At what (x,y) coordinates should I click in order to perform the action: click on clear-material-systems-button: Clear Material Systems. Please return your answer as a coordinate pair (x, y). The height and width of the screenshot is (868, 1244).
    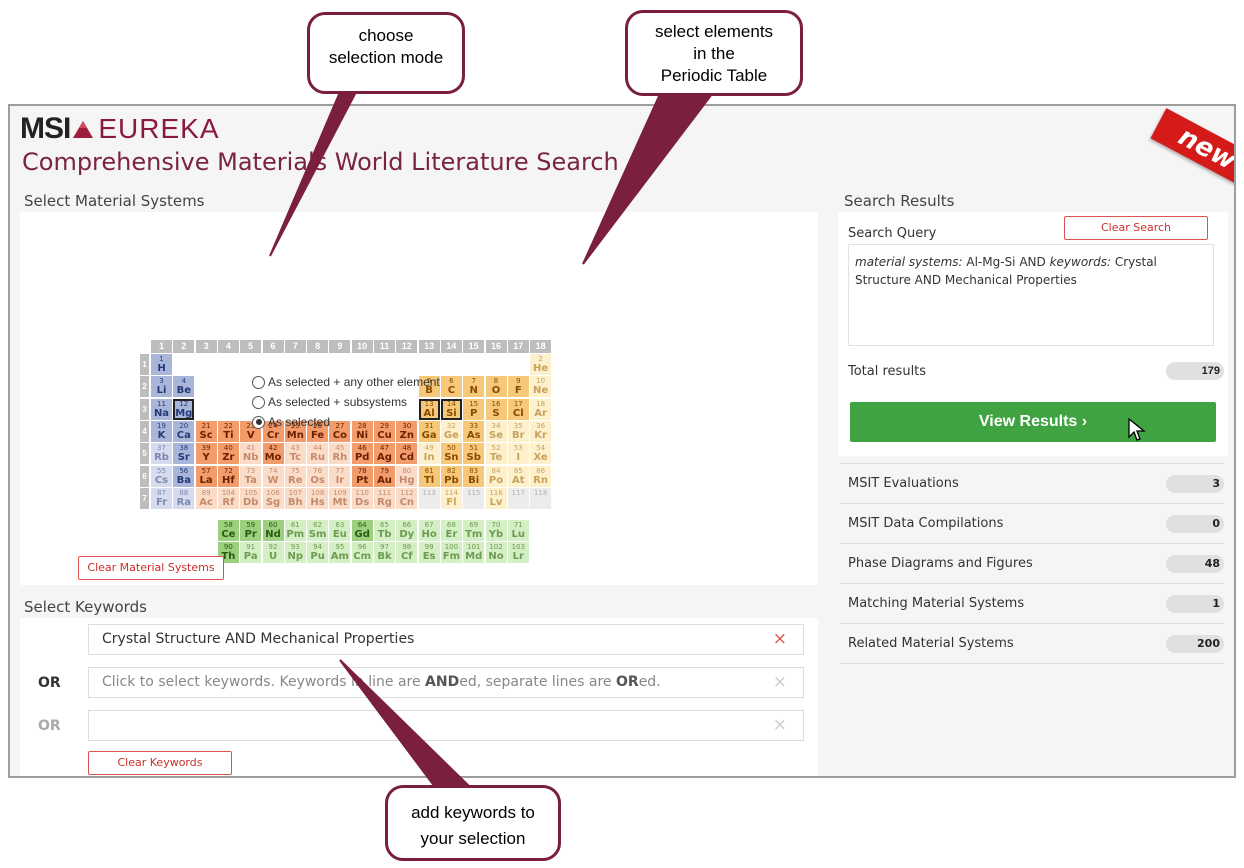
    Looking at the image, I should click on (151, 568).